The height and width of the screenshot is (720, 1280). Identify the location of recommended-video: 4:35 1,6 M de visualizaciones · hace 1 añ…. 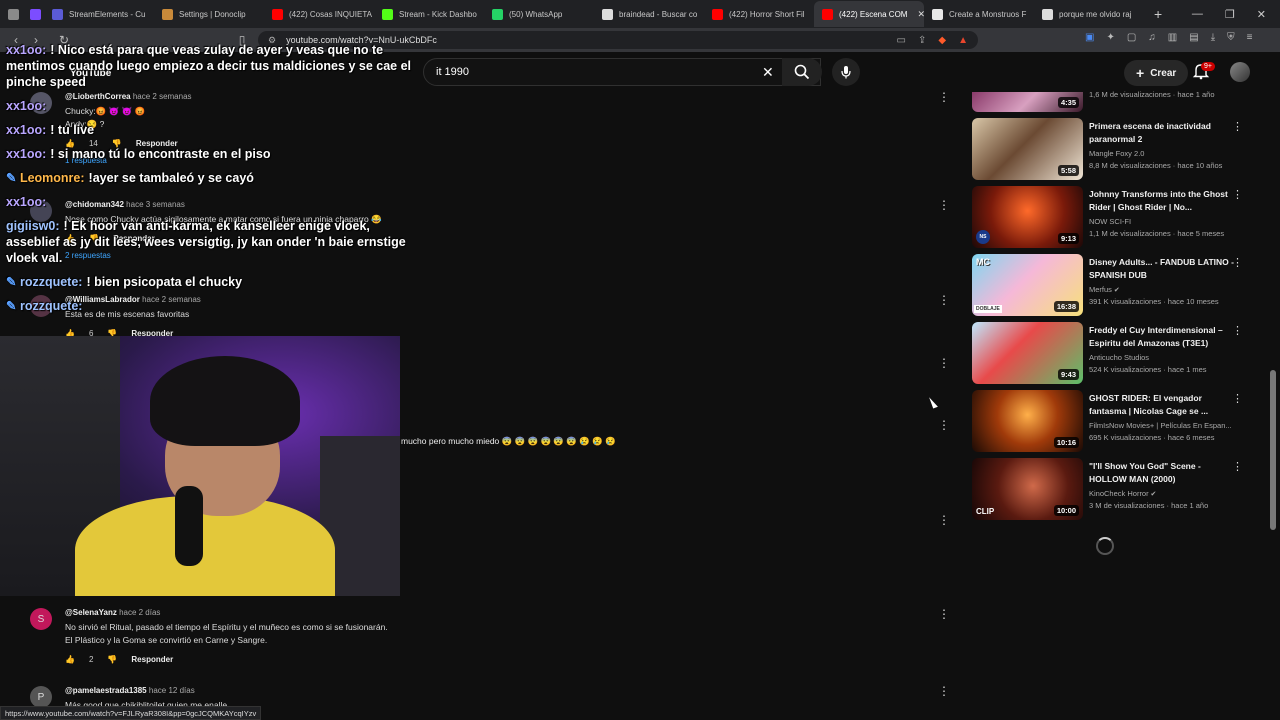
(1112, 104).